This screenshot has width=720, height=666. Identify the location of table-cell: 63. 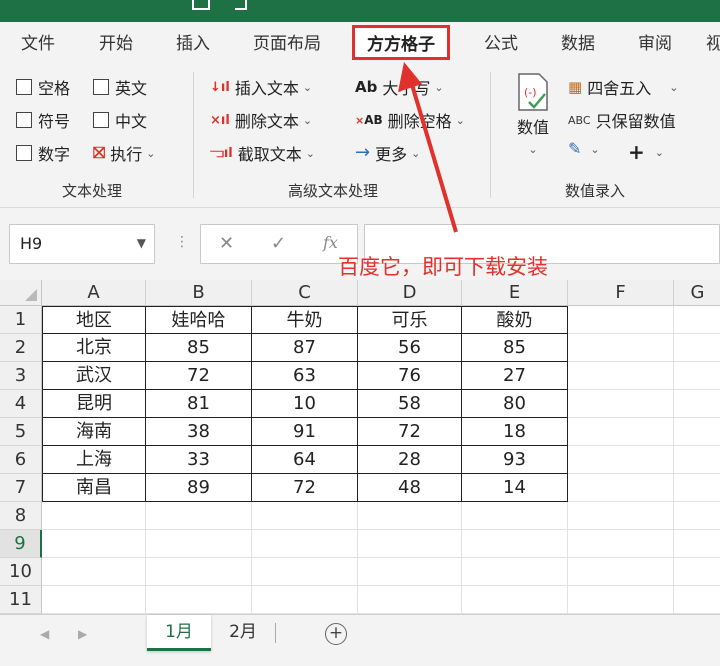
(305, 376).